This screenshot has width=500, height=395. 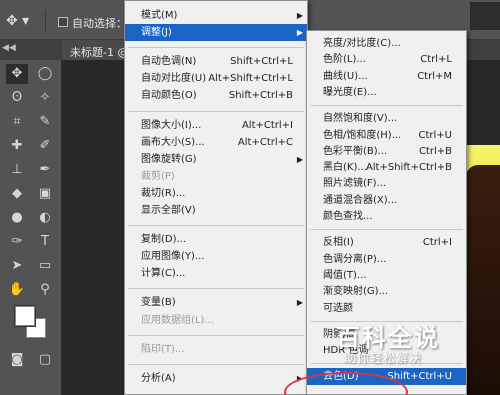 What do you see at coordinates (45, 266) in the screenshot?
I see `rectangle-icon: ▭` at bounding box center [45, 266].